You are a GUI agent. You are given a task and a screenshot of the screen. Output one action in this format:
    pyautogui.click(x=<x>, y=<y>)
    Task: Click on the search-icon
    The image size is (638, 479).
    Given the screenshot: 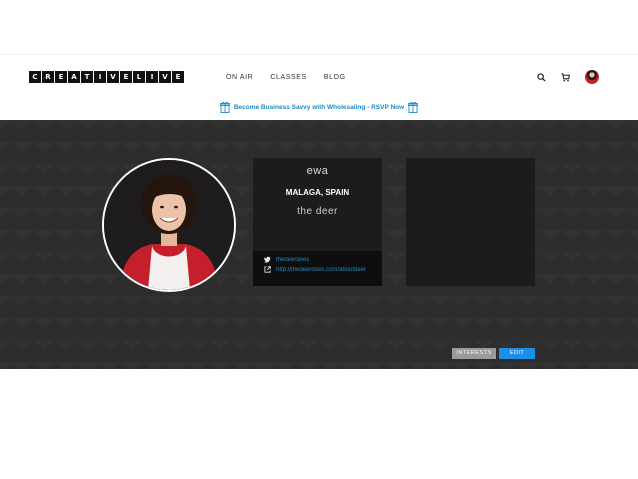 What is the action you would take?
    pyautogui.click(x=541, y=77)
    